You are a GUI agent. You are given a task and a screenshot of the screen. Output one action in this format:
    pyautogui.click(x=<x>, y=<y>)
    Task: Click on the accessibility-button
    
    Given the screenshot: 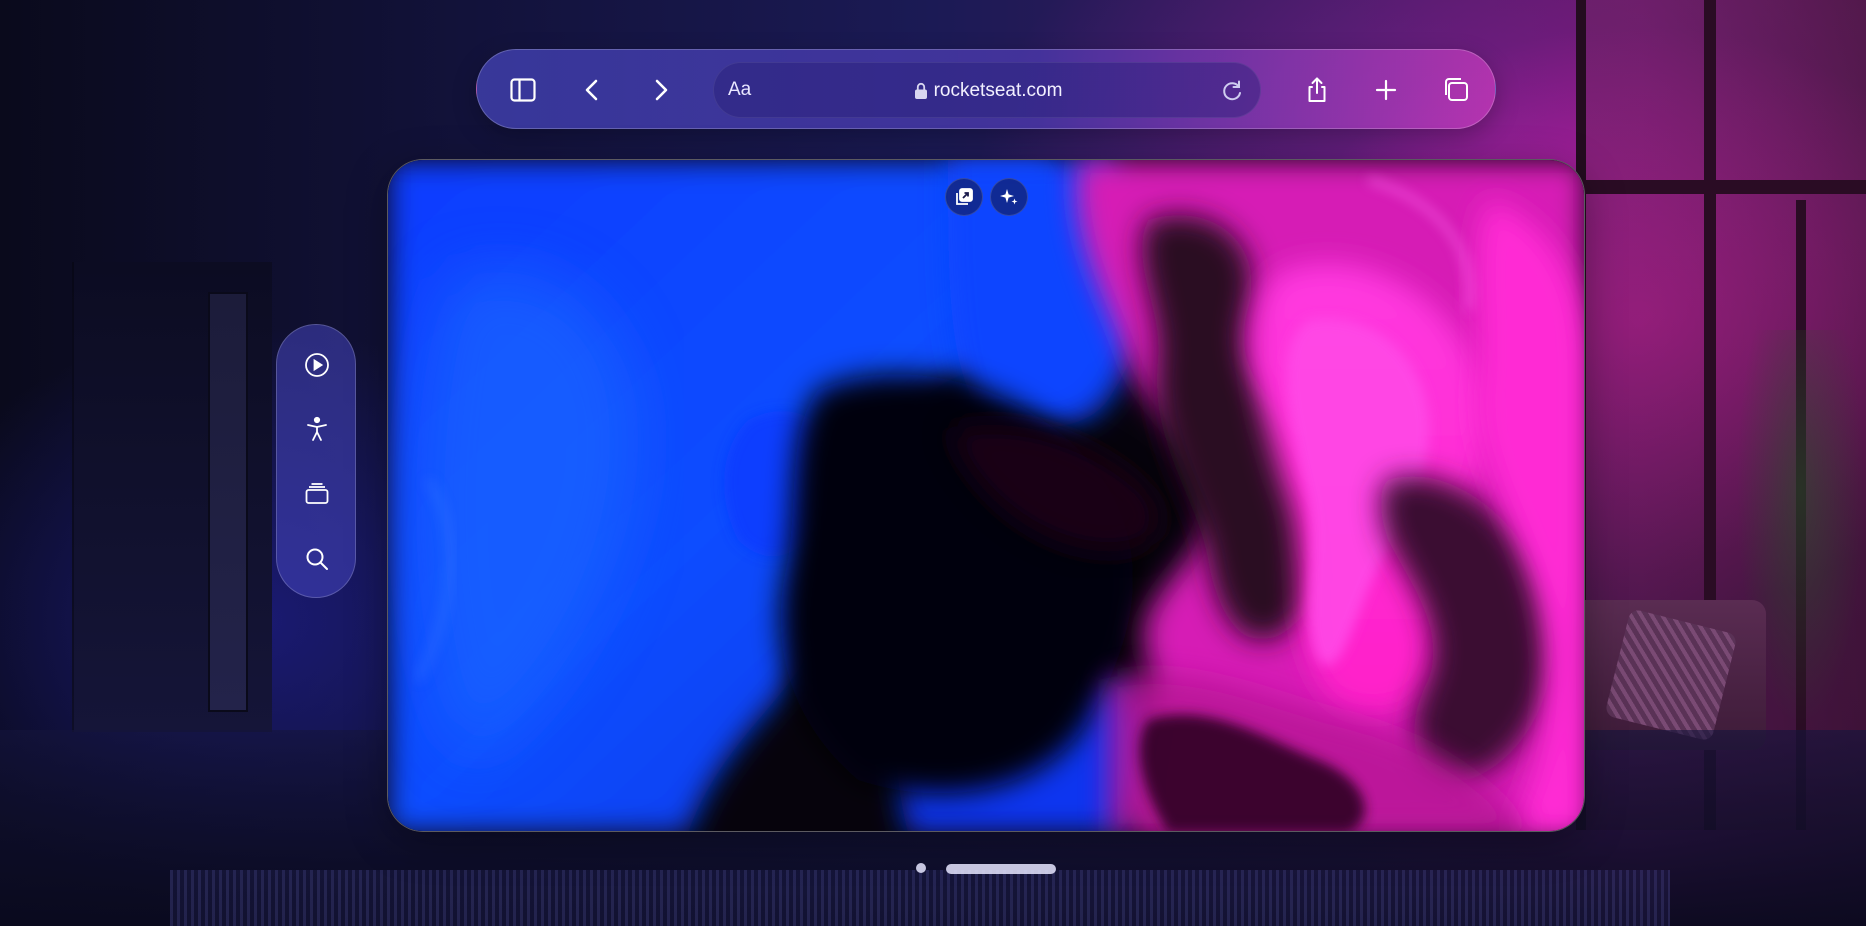 What is the action you would take?
    pyautogui.click(x=317, y=429)
    